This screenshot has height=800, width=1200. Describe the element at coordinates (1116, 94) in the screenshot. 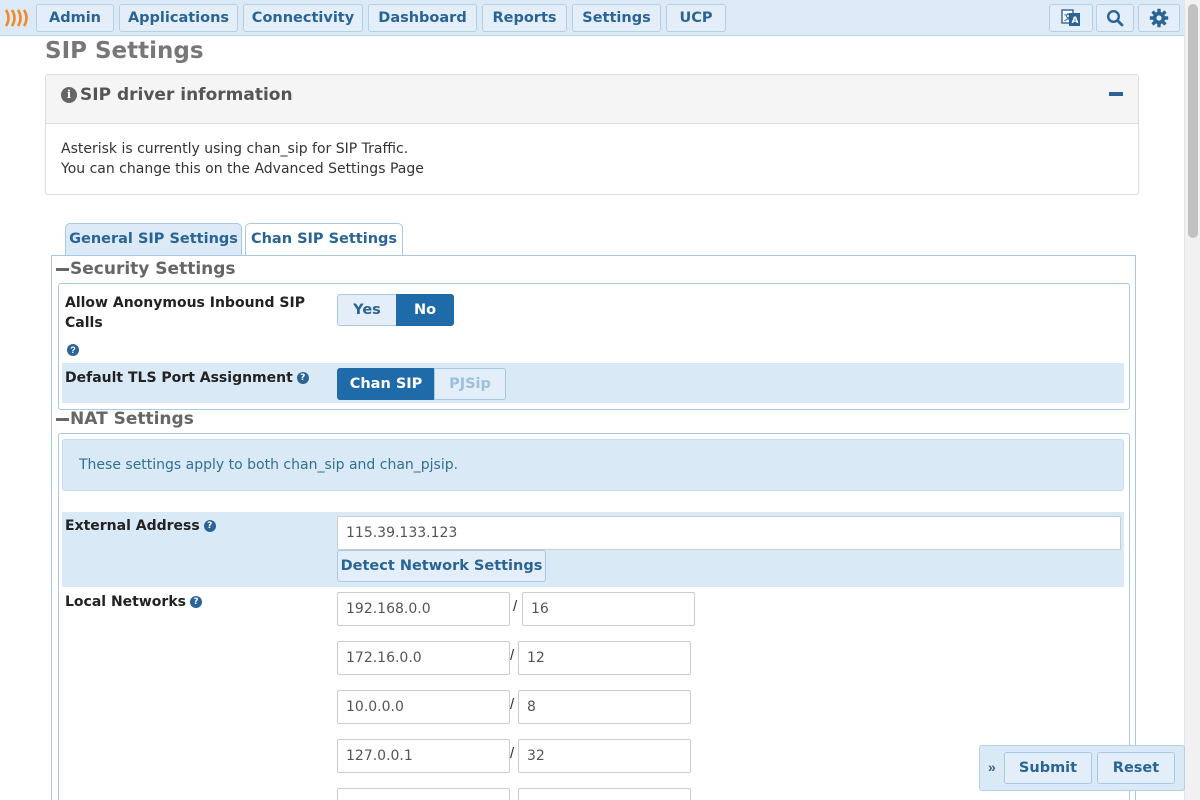

I see `collapse-icon` at that location.